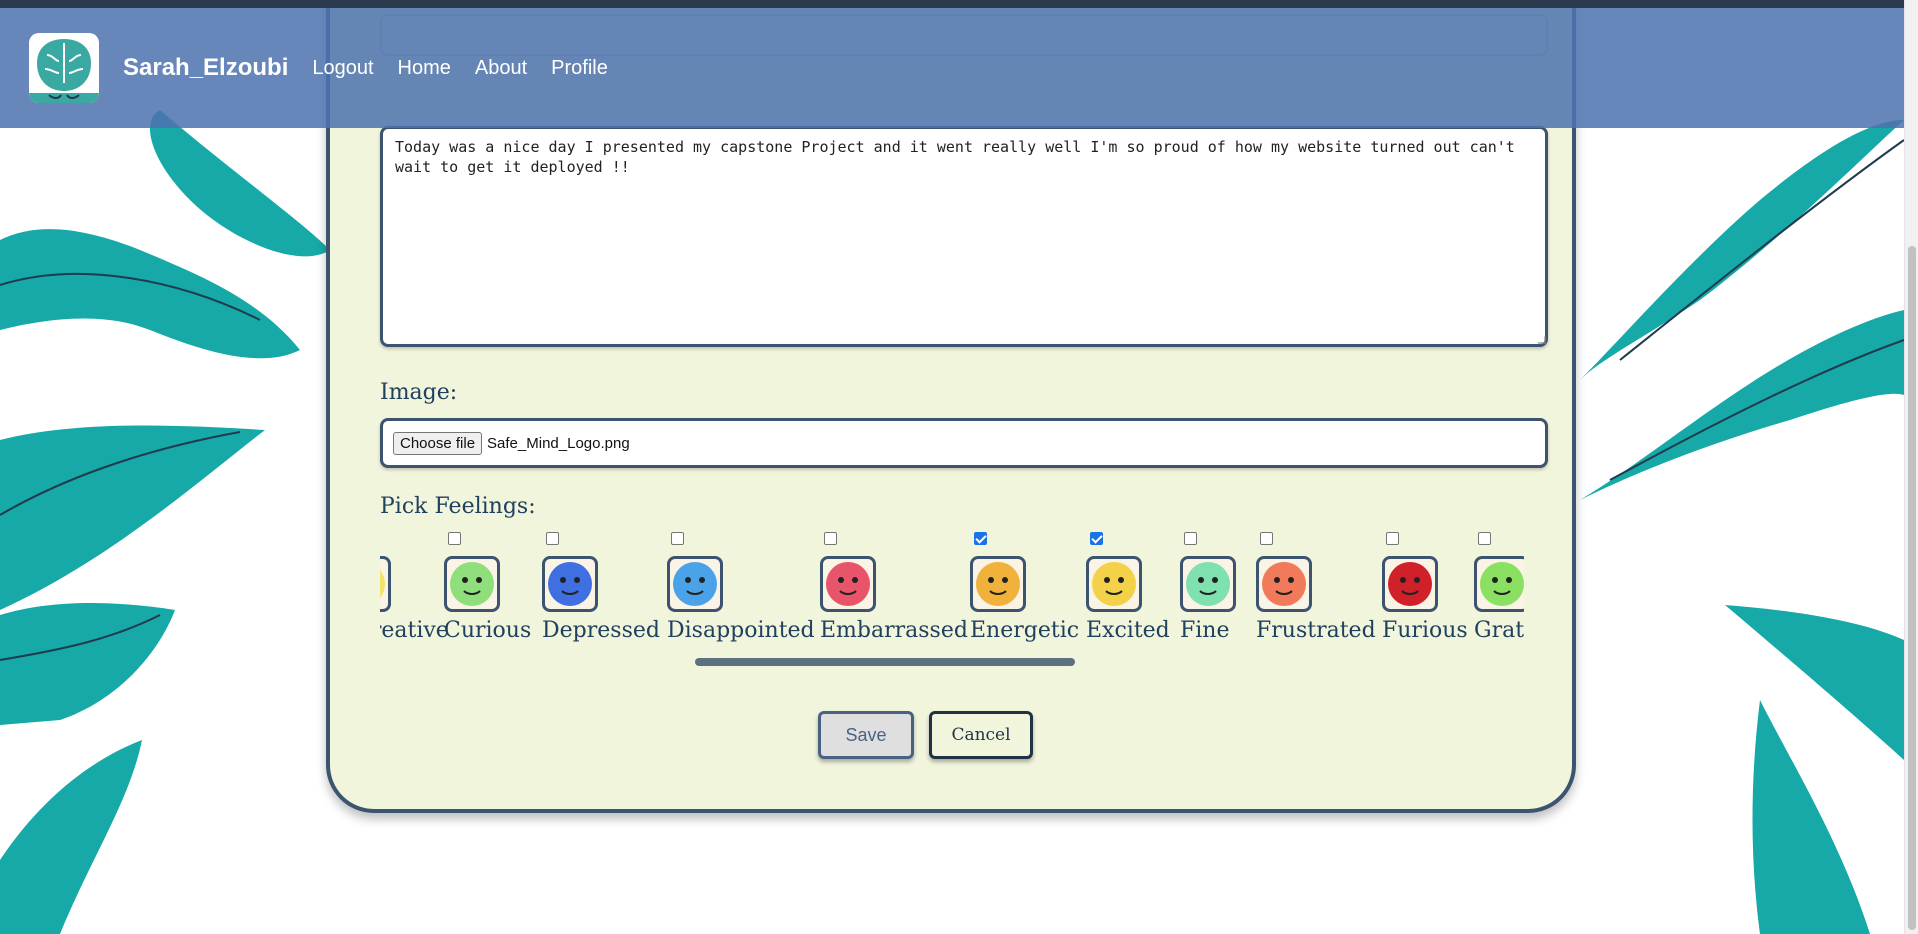 This screenshot has height=934, width=1918. What do you see at coordinates (419, 392) in the screenshot?
I see `image-label: Image:` at bounding box center [419, 392].